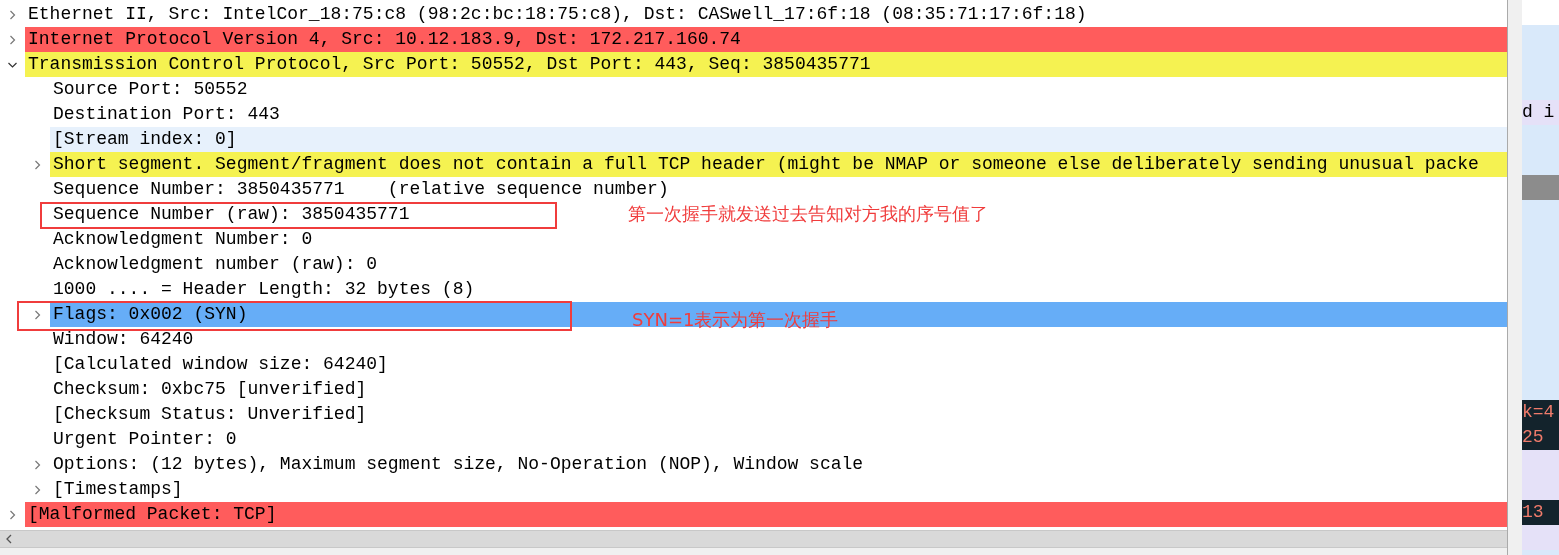 This screenshot has width=1559, height=555. Describe the element at coordinates (808, 214) in the screenshot. I see `annotation-note: 第一次握手就发送过去告知对方我的序号值了` at that location.